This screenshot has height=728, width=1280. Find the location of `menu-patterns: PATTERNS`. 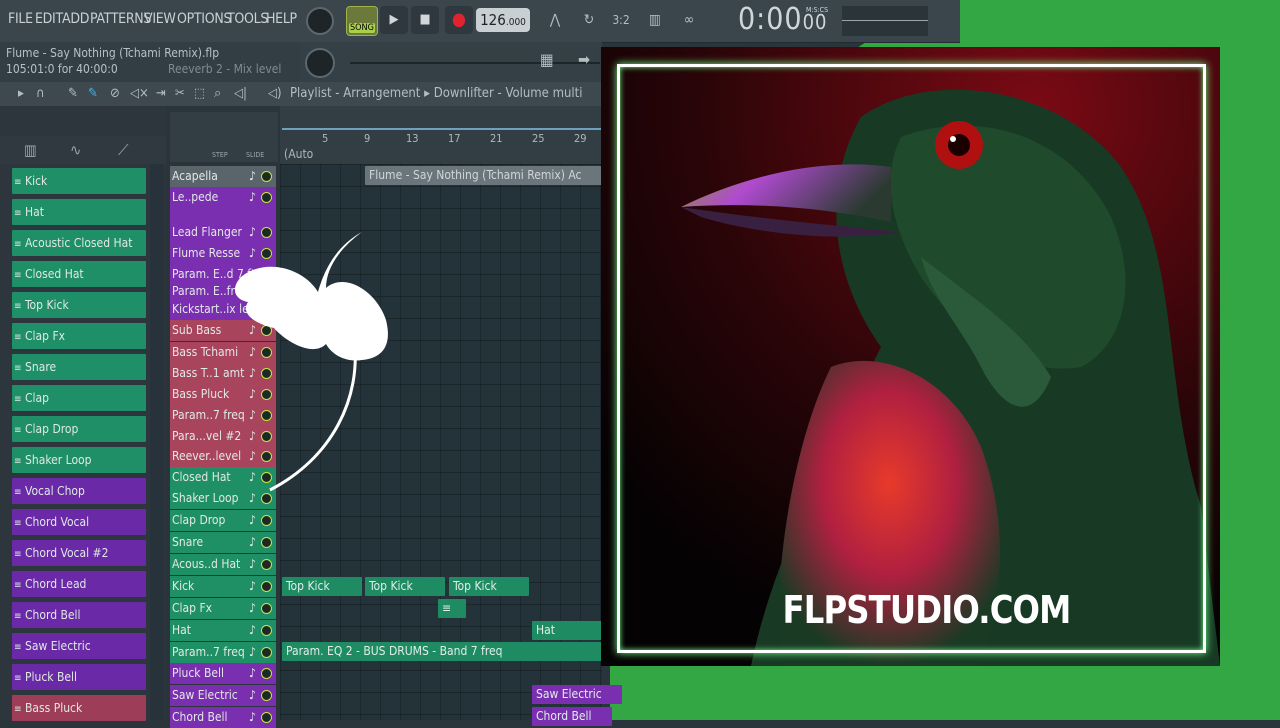

menu-patterns: PATTERNS is located at coordinates (120, 19).